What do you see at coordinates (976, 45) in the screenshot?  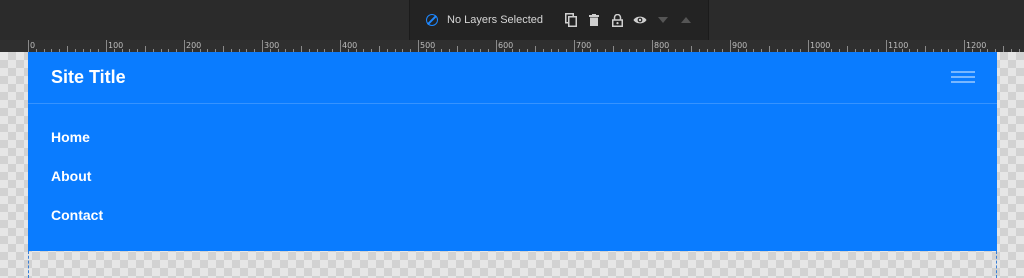 I see `ruler-label: 1200` at bounding box center [976, 45].